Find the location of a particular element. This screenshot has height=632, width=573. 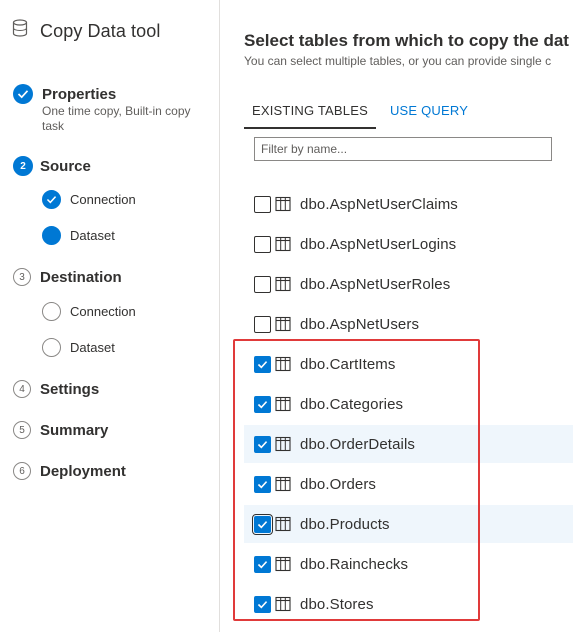

table-name: dbo.AspNetUserRoles is located at coordinates (375, 284).